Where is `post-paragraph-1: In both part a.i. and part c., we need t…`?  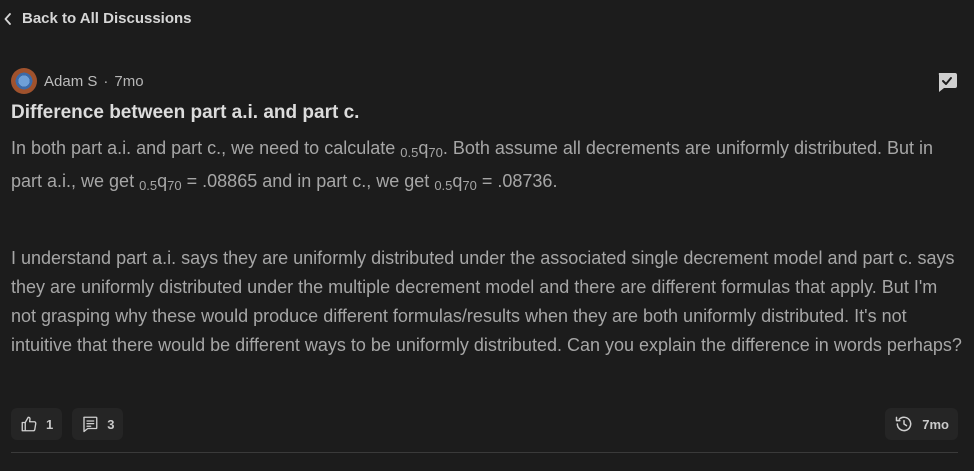
post-paragraph-1: In both part a.i. and part c., we need t… is located at coordinates (472, 165).